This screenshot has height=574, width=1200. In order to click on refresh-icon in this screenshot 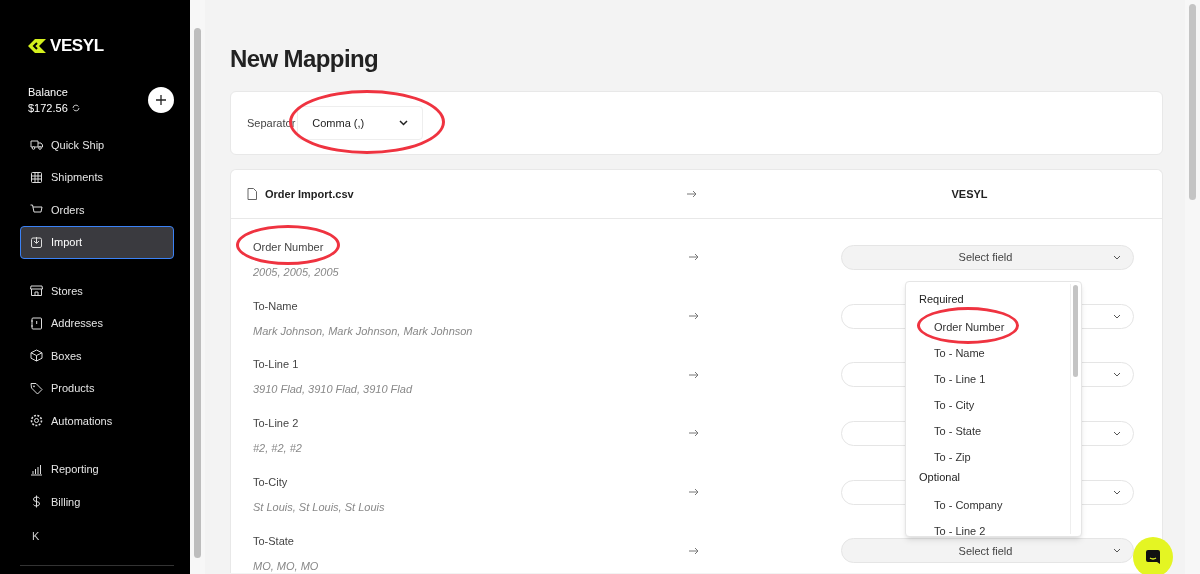, I will do `click(75, 108)`.